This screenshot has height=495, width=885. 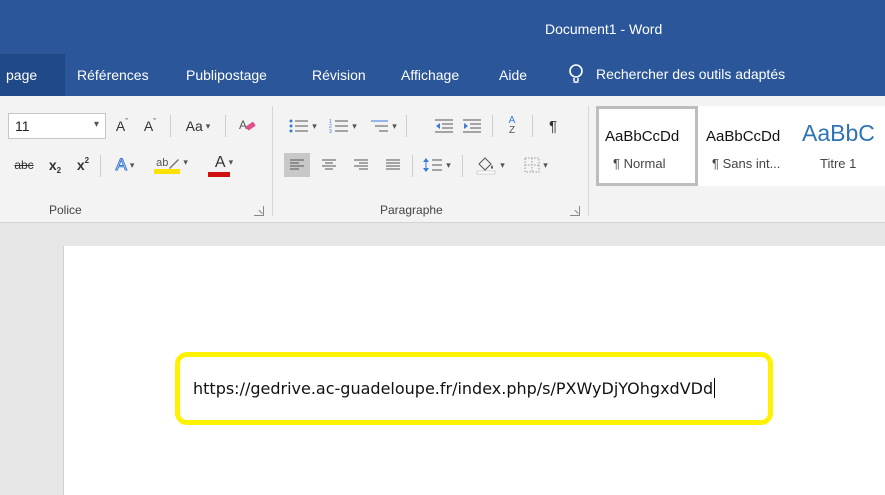 What do you see at coordinates (224, 165) in the screenshot?
I see `font-color-button: A ▾` at bounding box center [224, 165].